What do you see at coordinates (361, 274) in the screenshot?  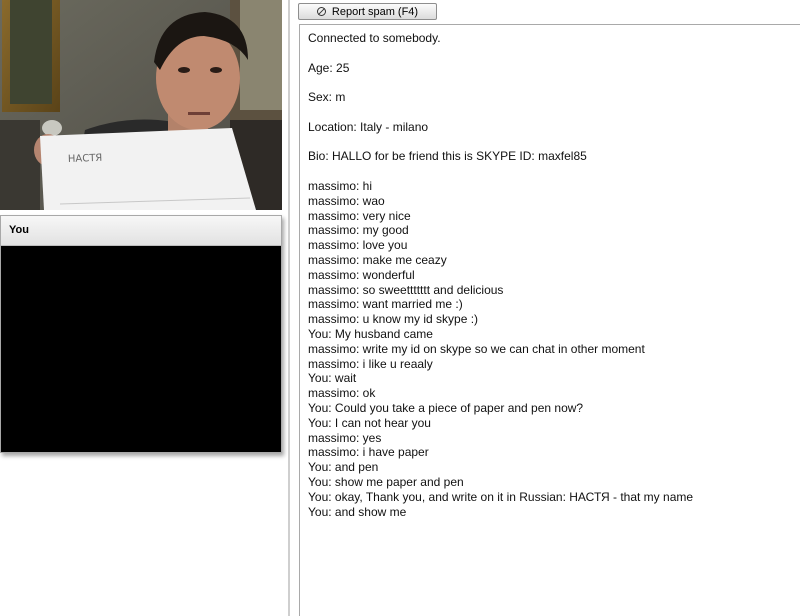 I see `chat-message: massimo: wonderful` at bounding box center [361, 274].